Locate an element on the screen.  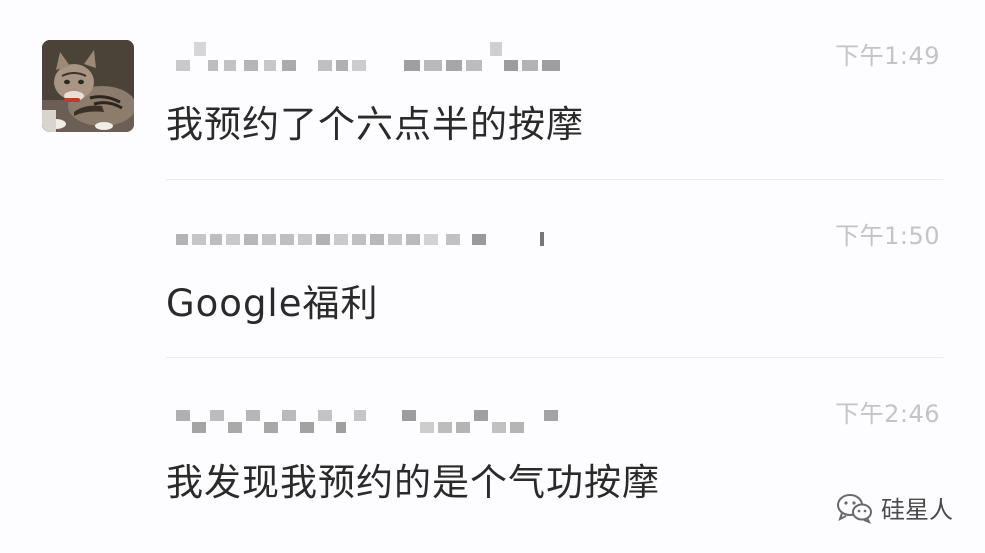
message-time: 下午1:49 is located at coordinates (887, 56).